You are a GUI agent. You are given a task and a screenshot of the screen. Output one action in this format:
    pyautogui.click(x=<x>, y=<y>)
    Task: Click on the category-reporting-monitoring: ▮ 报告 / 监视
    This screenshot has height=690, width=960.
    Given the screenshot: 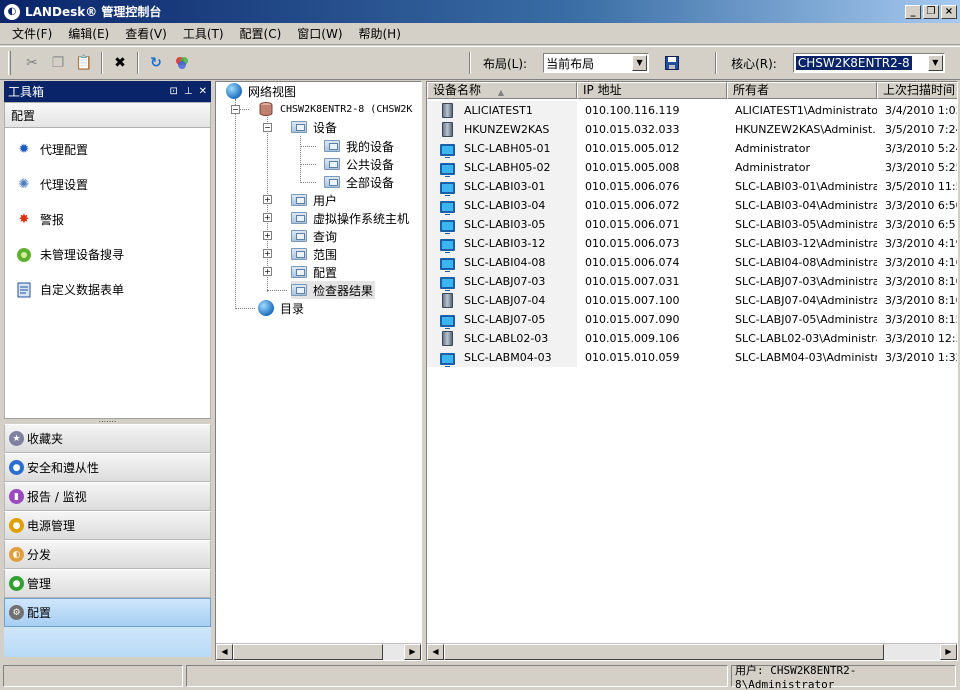 What is the action you would take?
    pyautogui.click(x=107, y=496)
    